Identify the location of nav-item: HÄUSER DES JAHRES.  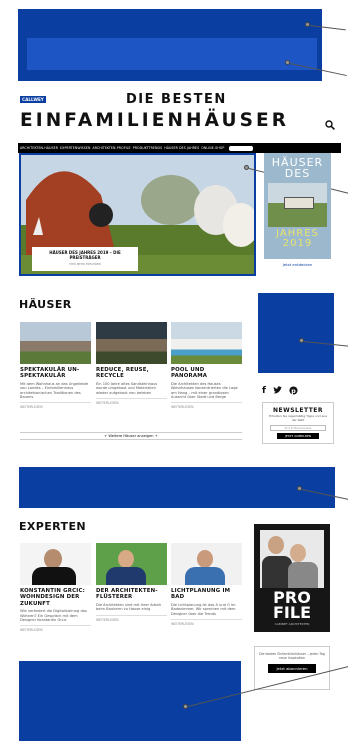
(181, 148).